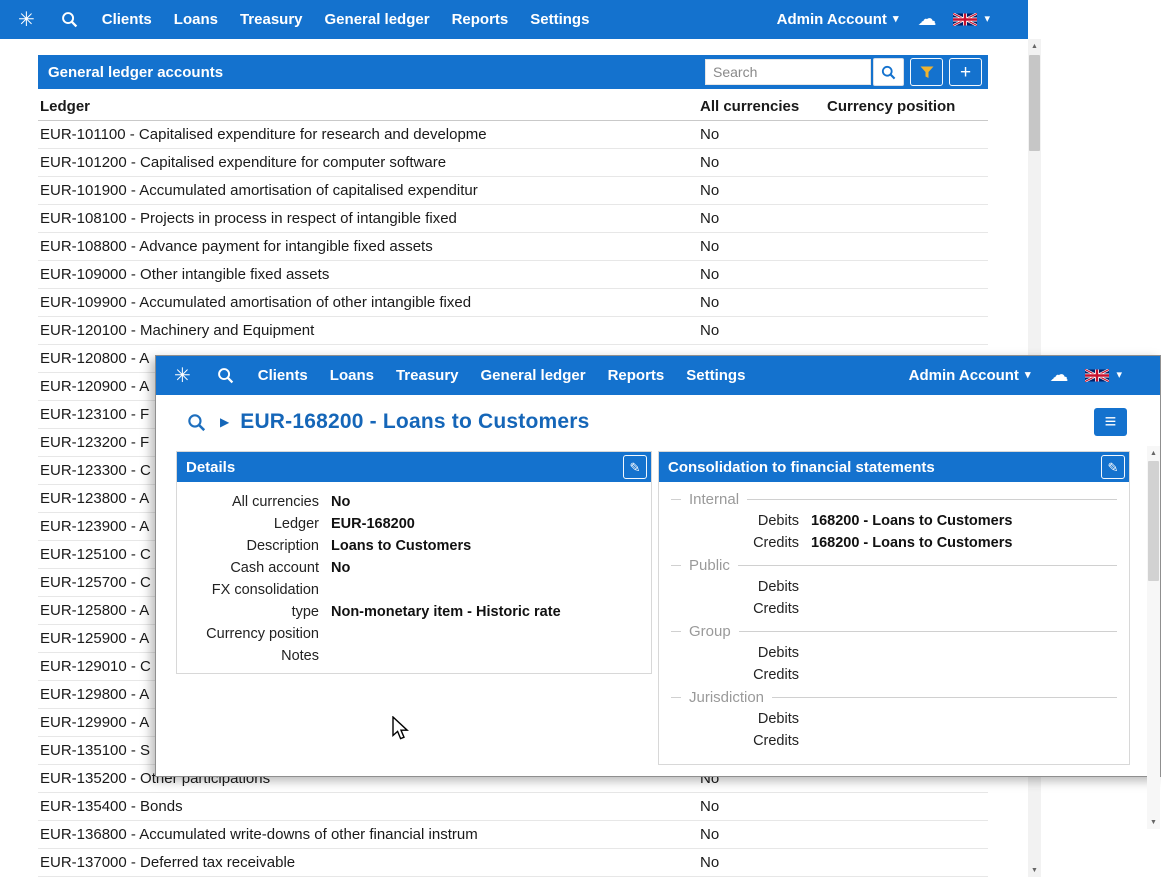  I want to click on table-row: EUR-137000 - Deferred tax receivable No, so click(513, 862).